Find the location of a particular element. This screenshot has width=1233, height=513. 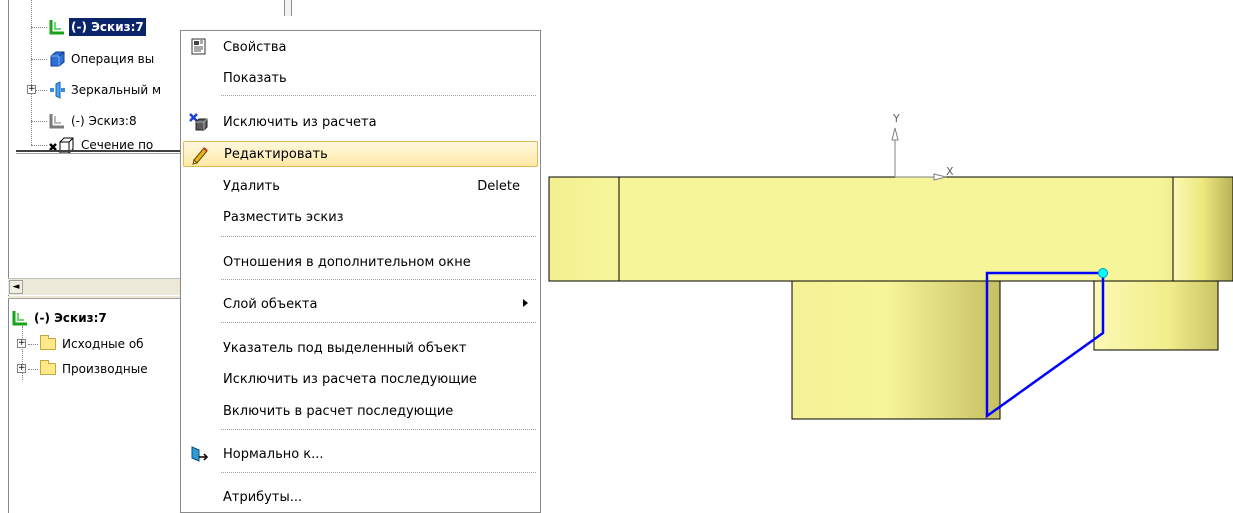

properties-icon is located at coordinates (199, 47).